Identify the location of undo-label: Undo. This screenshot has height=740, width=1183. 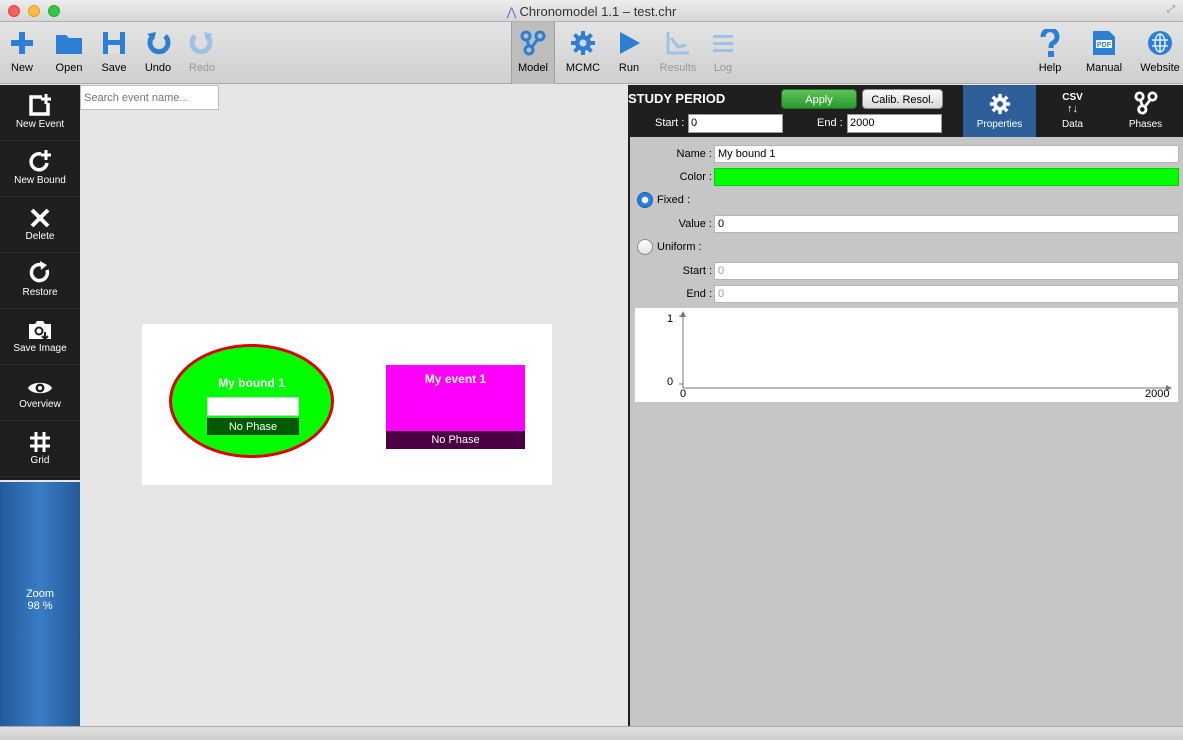
(158, 68).